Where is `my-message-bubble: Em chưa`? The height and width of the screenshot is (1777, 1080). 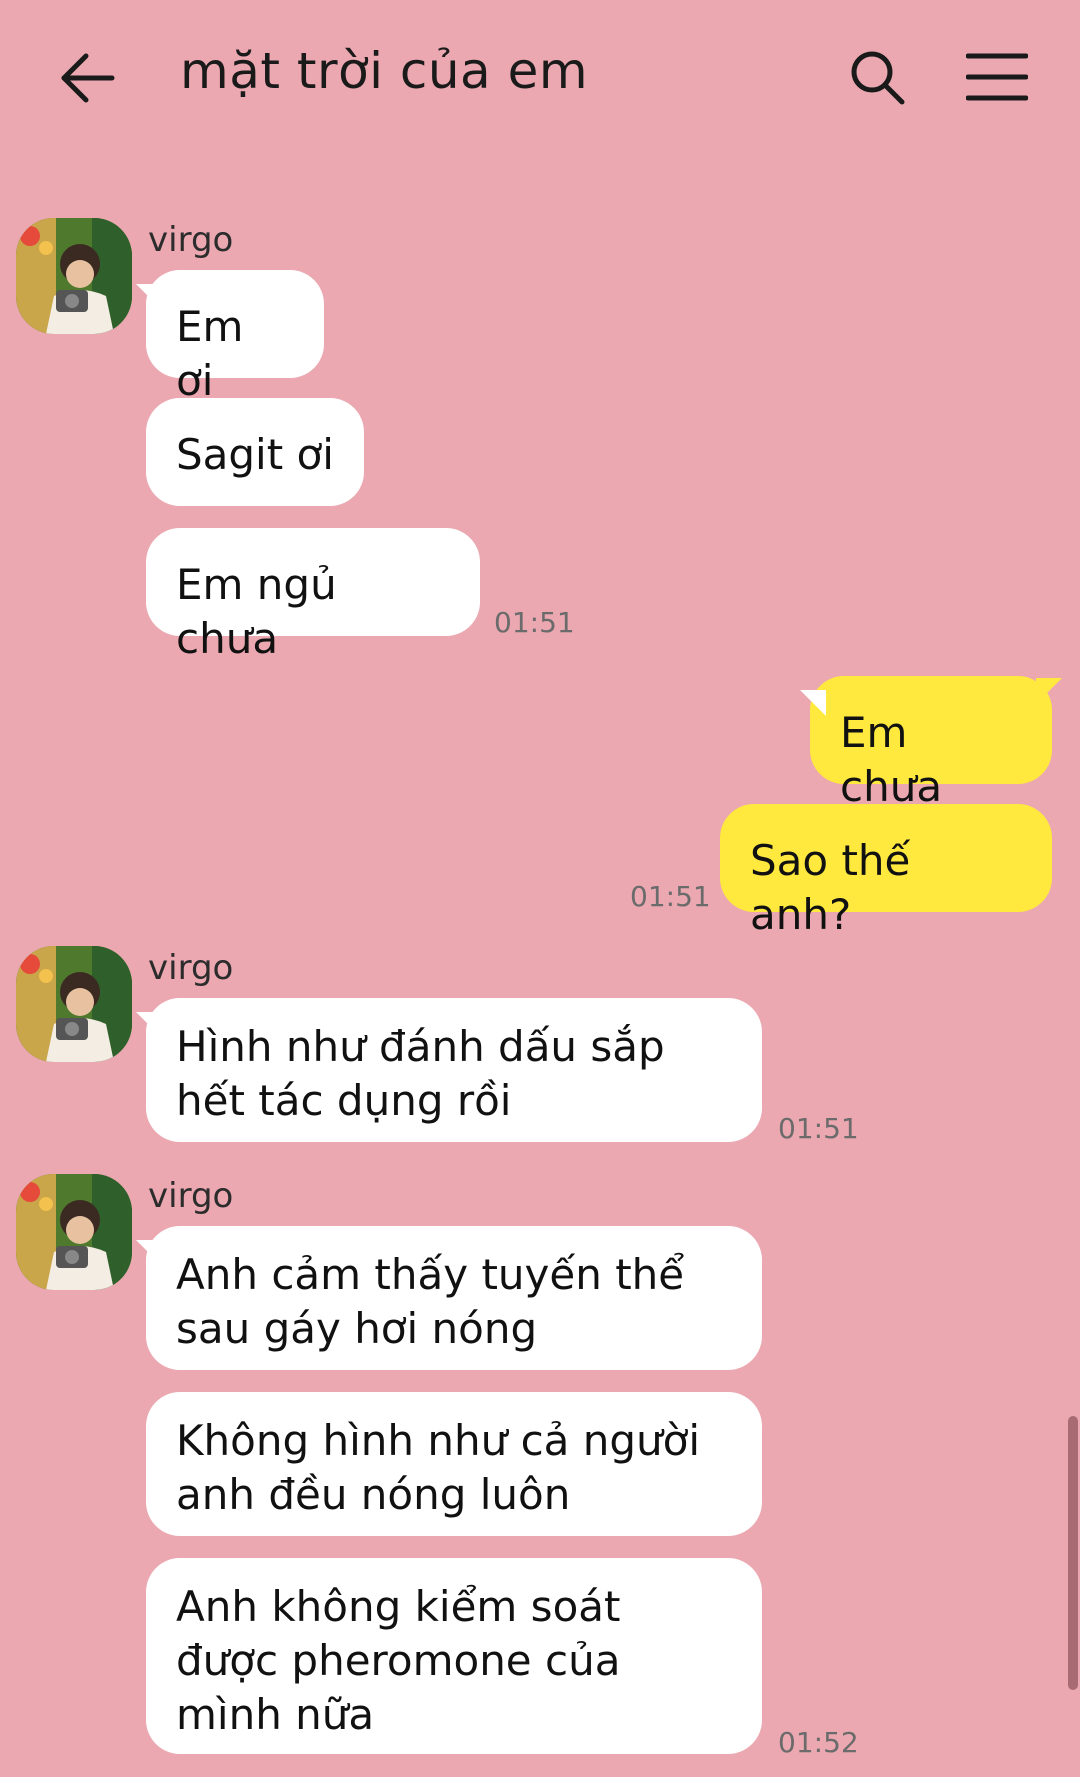
my-message-bubble: Em chưa is located at coordinates (931, 743).